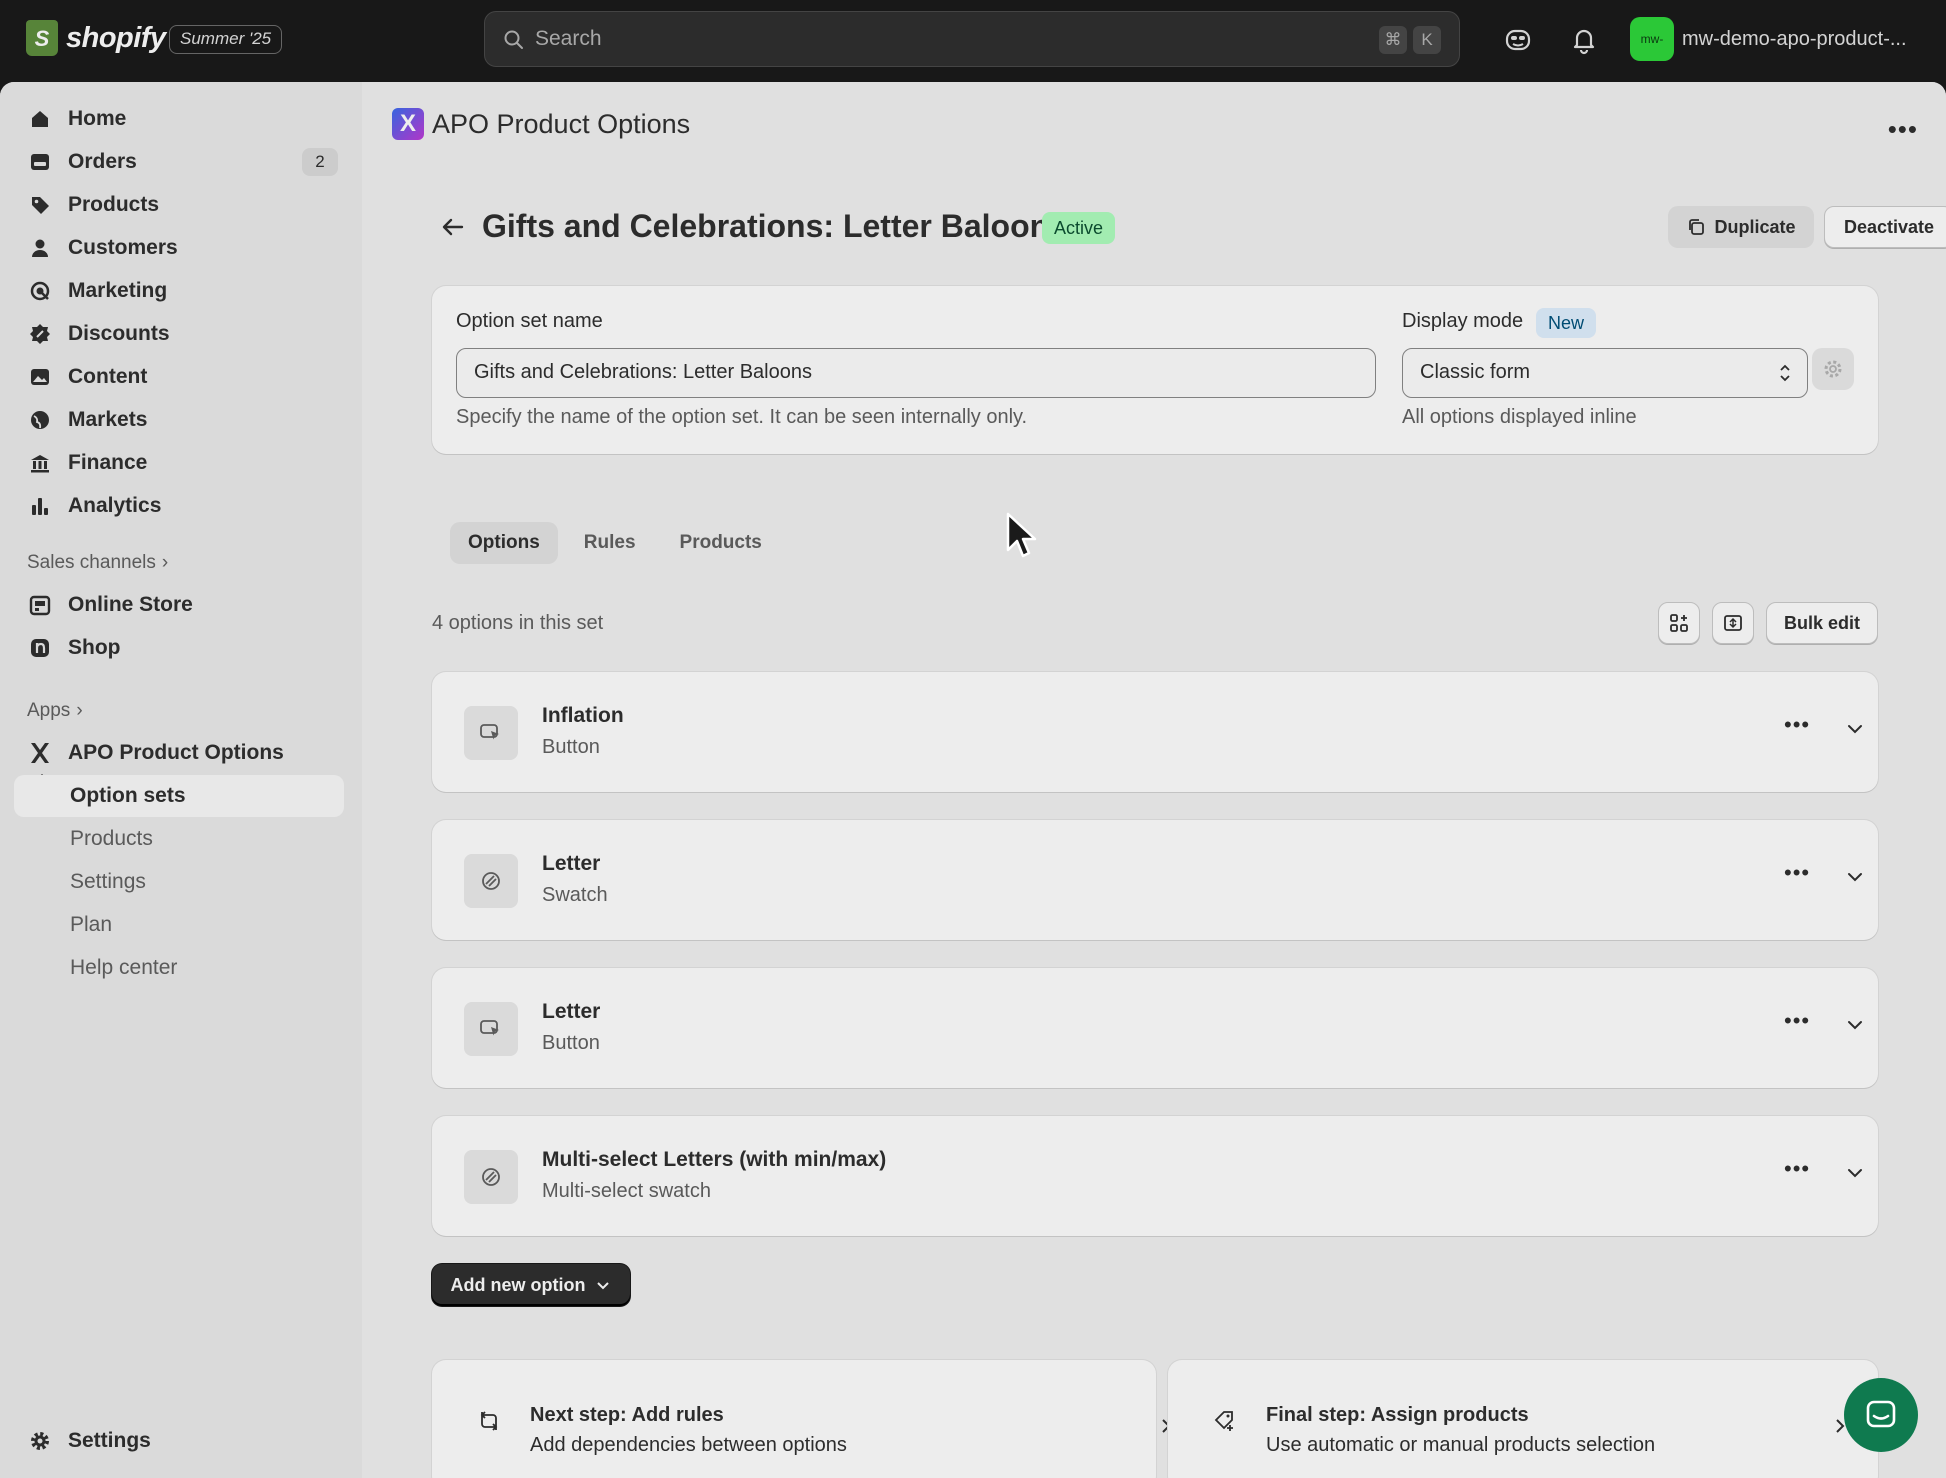 This screenshot has width=1946, height=1478. Describe the element at coordinates (97, 563) in the screenshot. I see `sales-channels-header: Sales channels ›` at that location.